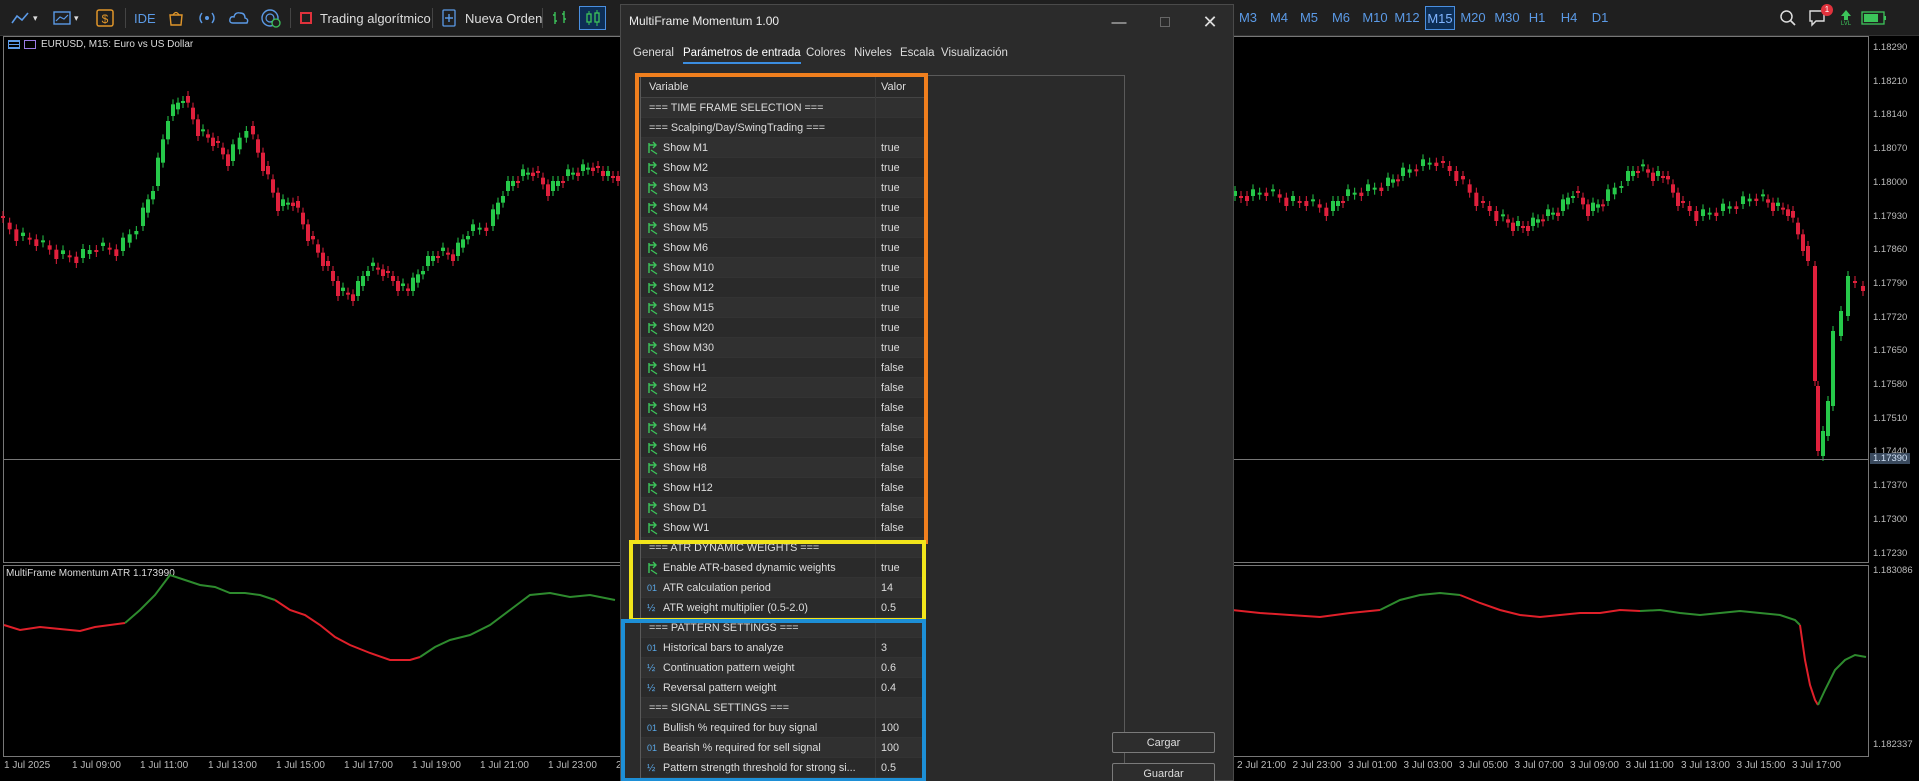 This screenshot has height=781, width=1919. Describe the element at coordinates (239, 18) in the screenshot. I see `cloud-icon` at that location.